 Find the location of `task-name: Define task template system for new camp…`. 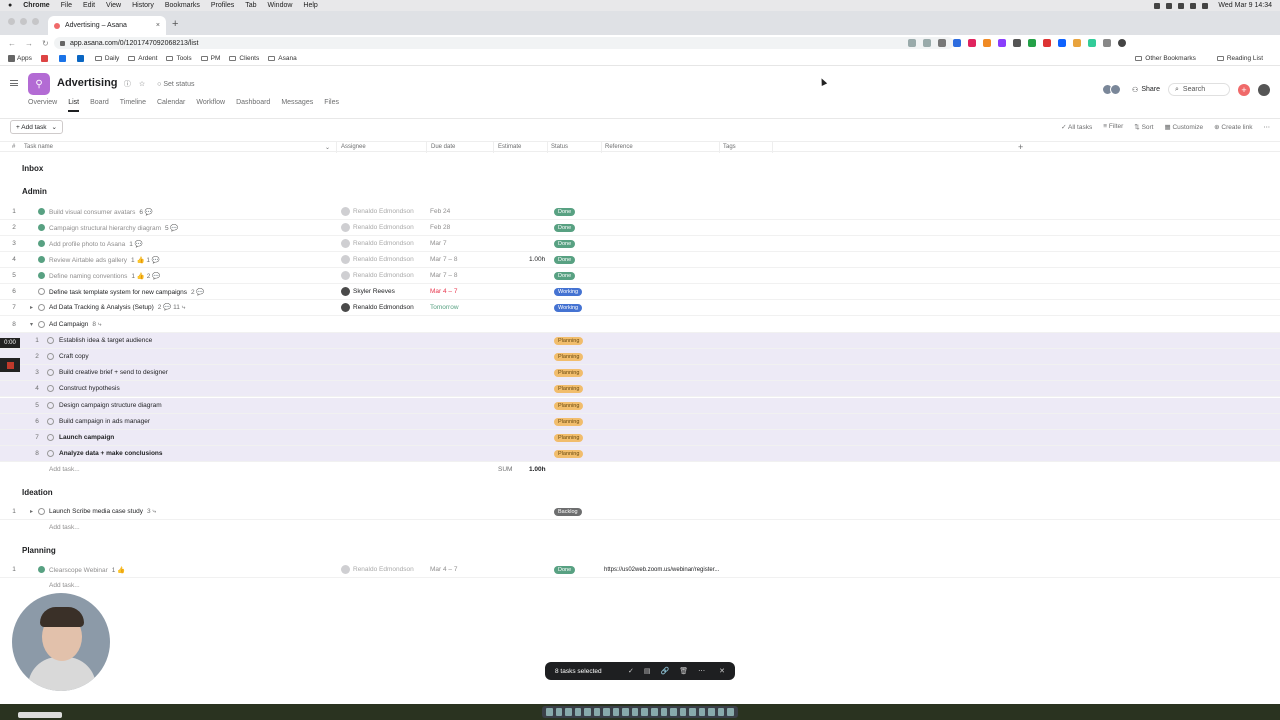

task-name: Define task template system for new camp… is located at coordinates (127, 292).